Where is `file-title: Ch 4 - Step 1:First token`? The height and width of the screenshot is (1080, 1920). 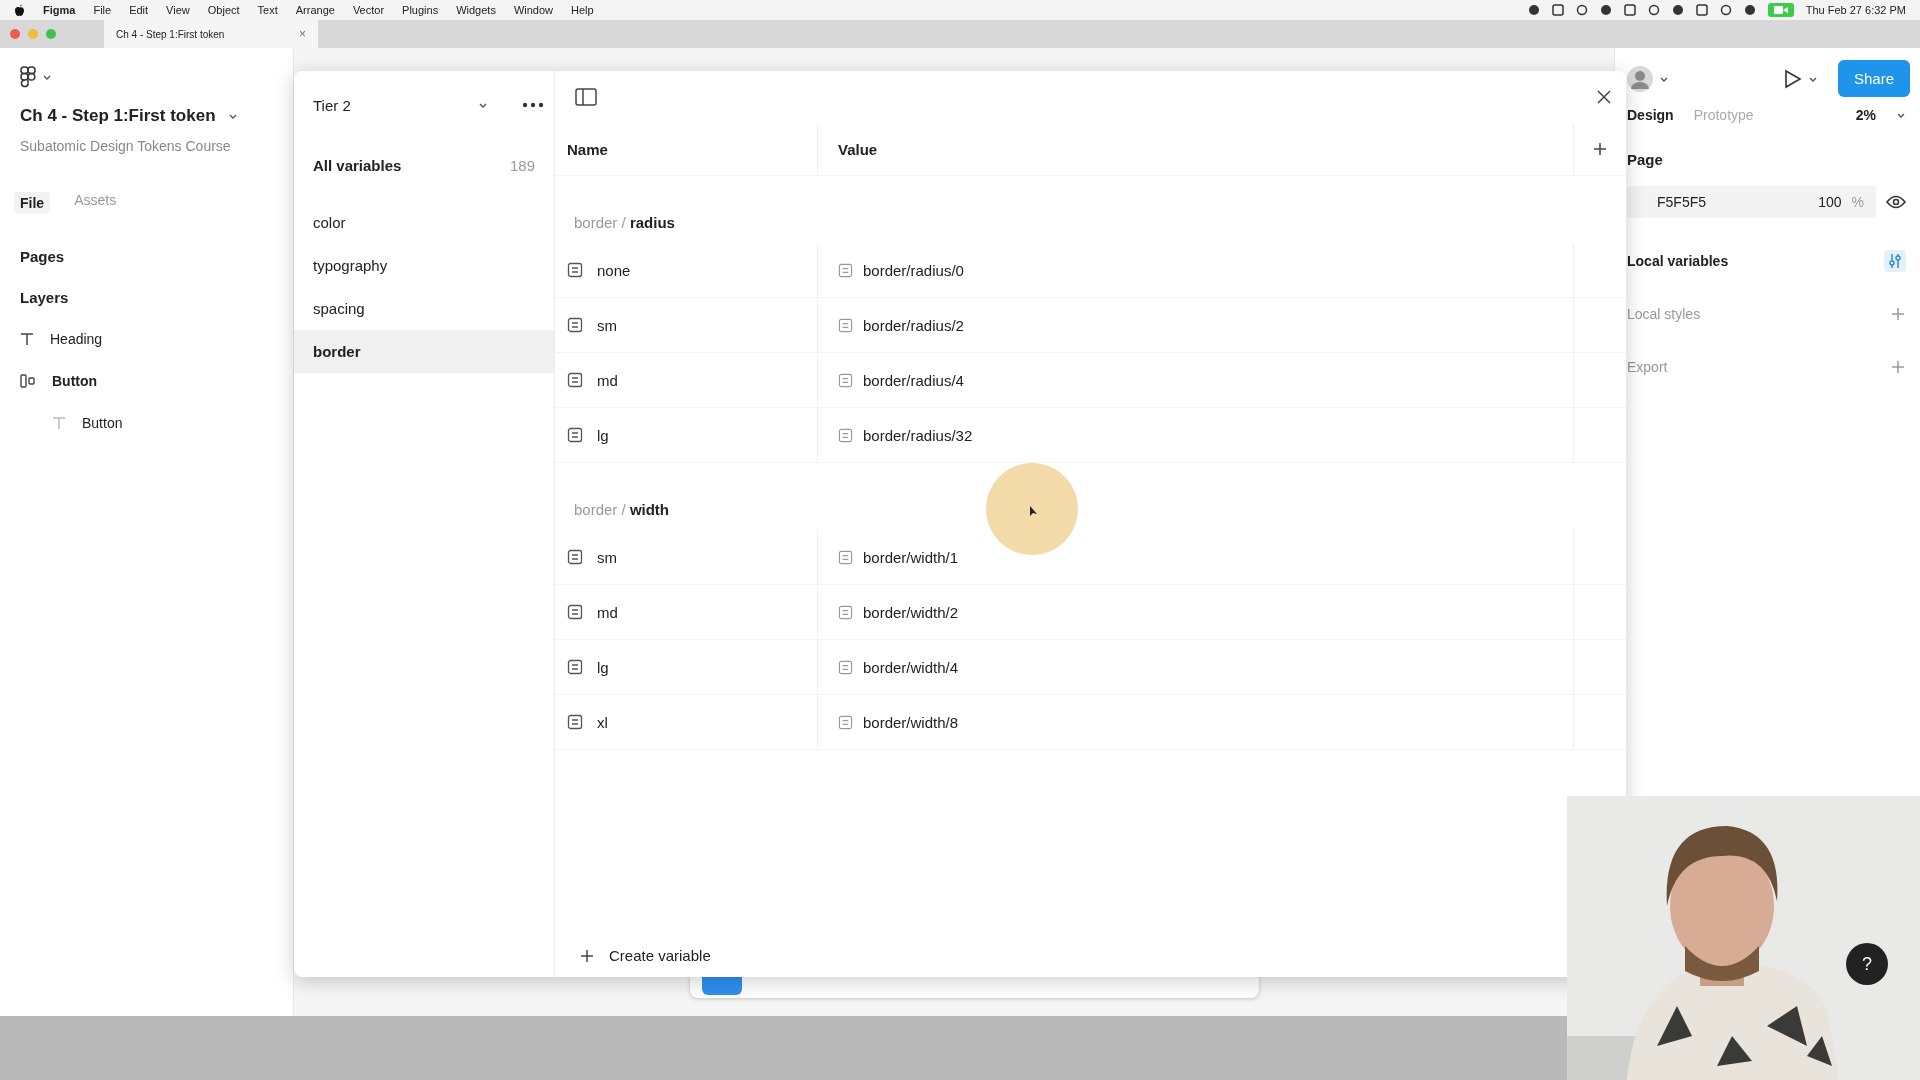
file-title: Ch 4 - Step 1:First token is located at coordinates (118, 116).